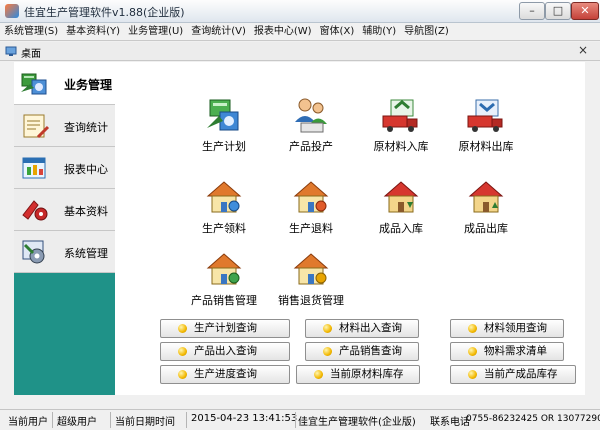 This screenshot has width=600, height=430. I want to click on title-bar: 佳宜生产管理软件v1.88(企业版) – □ ✕, so click(300, 11).